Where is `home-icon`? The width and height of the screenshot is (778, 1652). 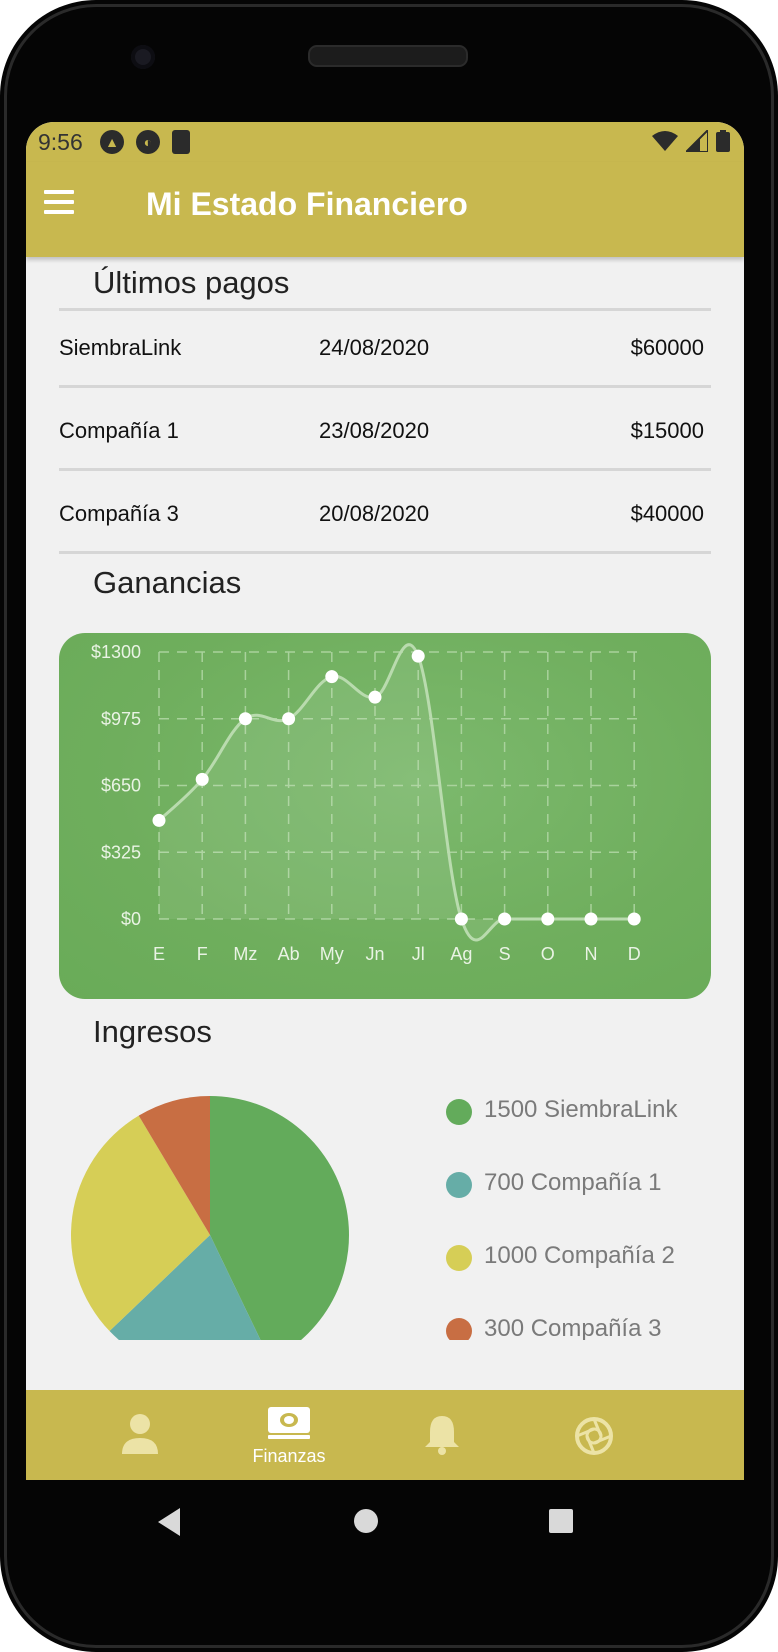
home-icon is located at coordinates (366, 1521).